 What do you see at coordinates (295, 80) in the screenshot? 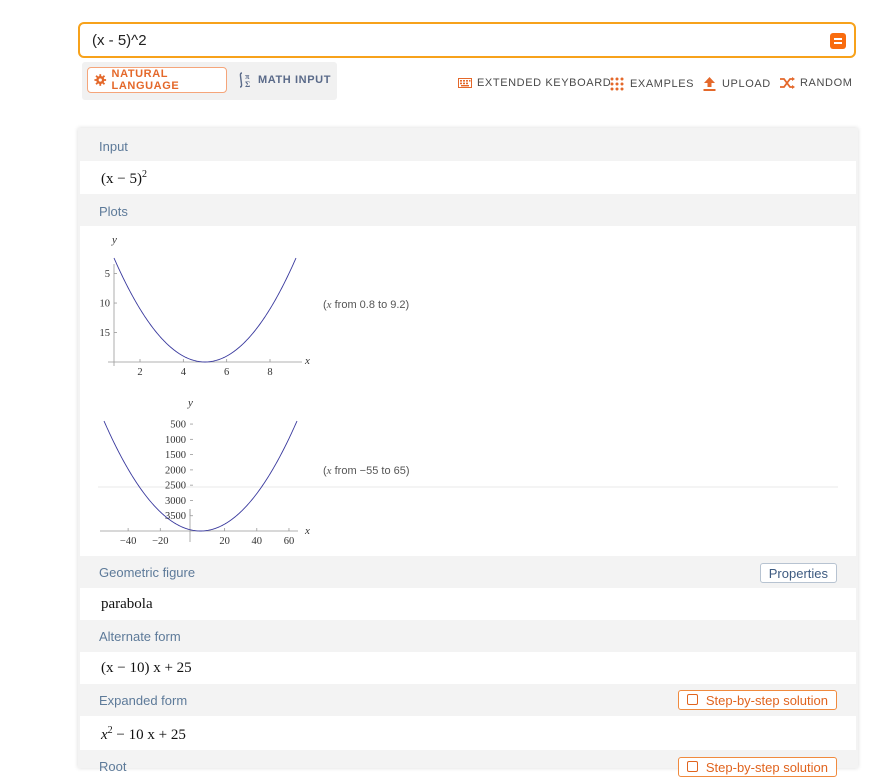
I see `math-input-label: MATH INPUT` at bounding box center [295, 80].